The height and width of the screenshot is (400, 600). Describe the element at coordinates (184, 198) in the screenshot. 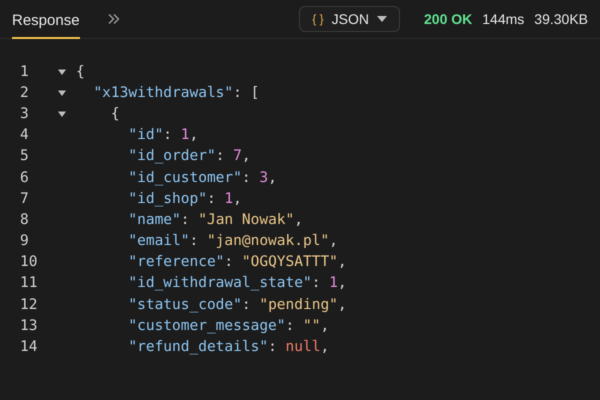

I see `code-line: "id_shop": 1,` at that location.